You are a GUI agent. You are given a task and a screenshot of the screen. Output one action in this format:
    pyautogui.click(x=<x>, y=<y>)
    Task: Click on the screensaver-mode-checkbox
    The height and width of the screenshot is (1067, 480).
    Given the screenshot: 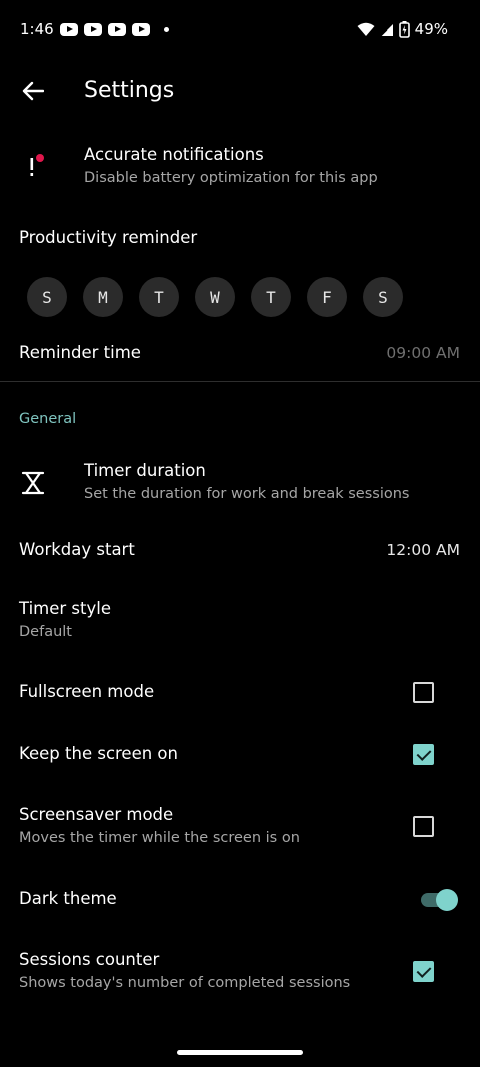 What is the action you would take?
    pyautogui.click(x=423, y=826)
    